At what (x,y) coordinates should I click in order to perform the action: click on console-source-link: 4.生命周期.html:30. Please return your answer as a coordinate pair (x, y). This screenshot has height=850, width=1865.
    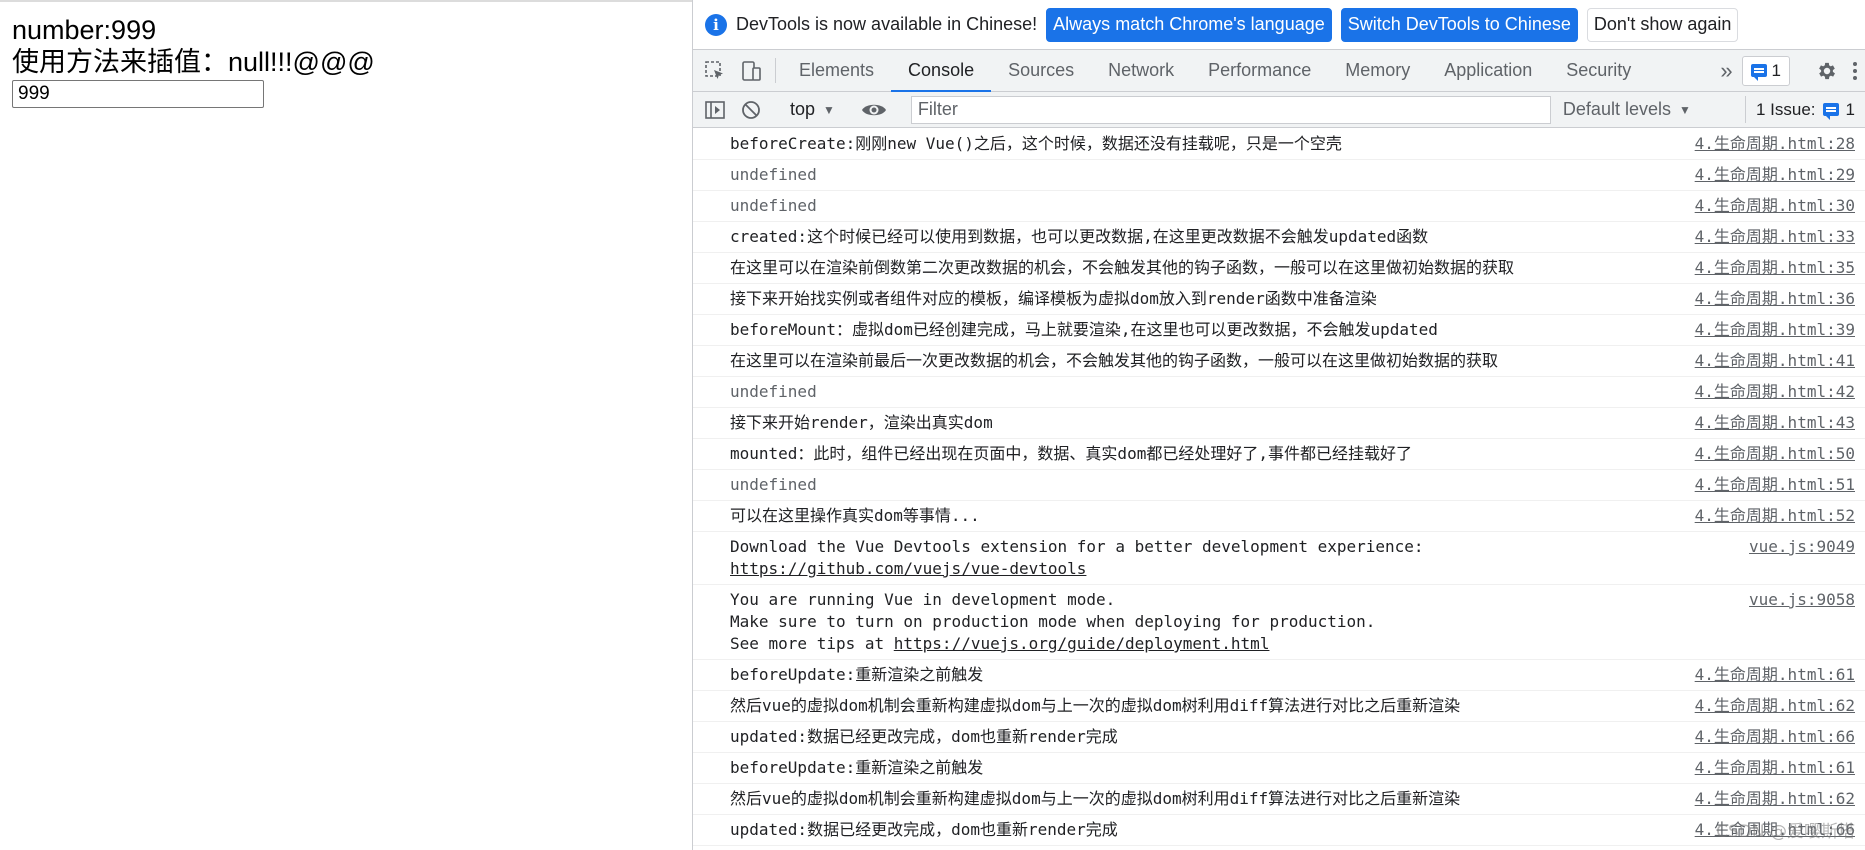
    Looking at the image, I should click on (1775, 206).